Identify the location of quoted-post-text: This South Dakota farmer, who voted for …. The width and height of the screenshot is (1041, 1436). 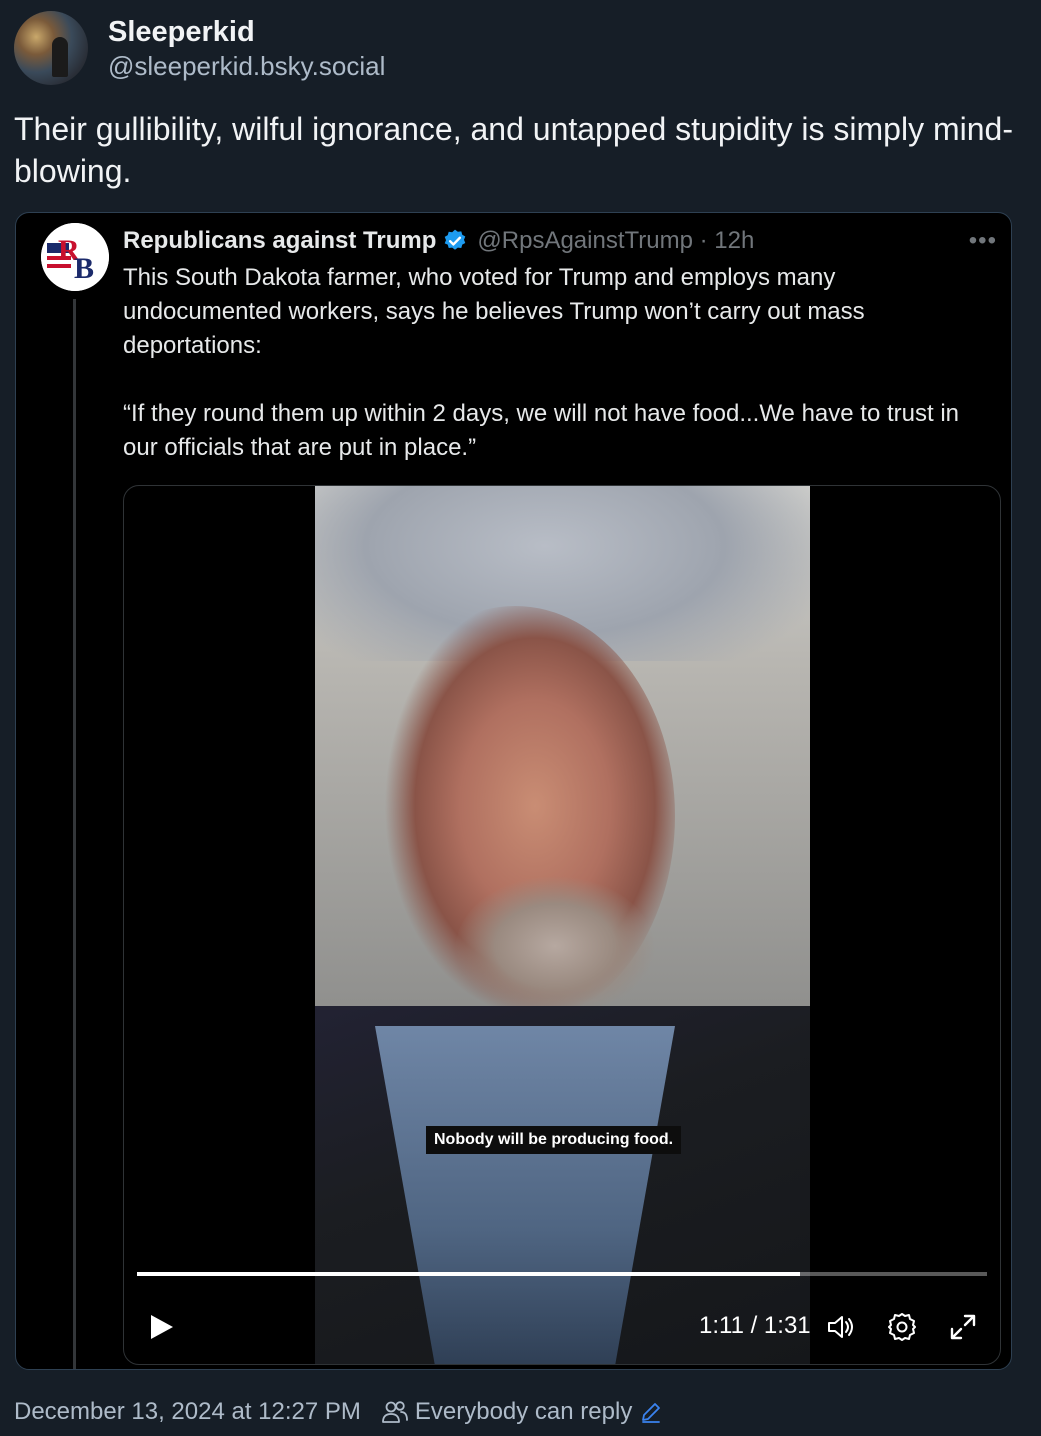
(553, 363).